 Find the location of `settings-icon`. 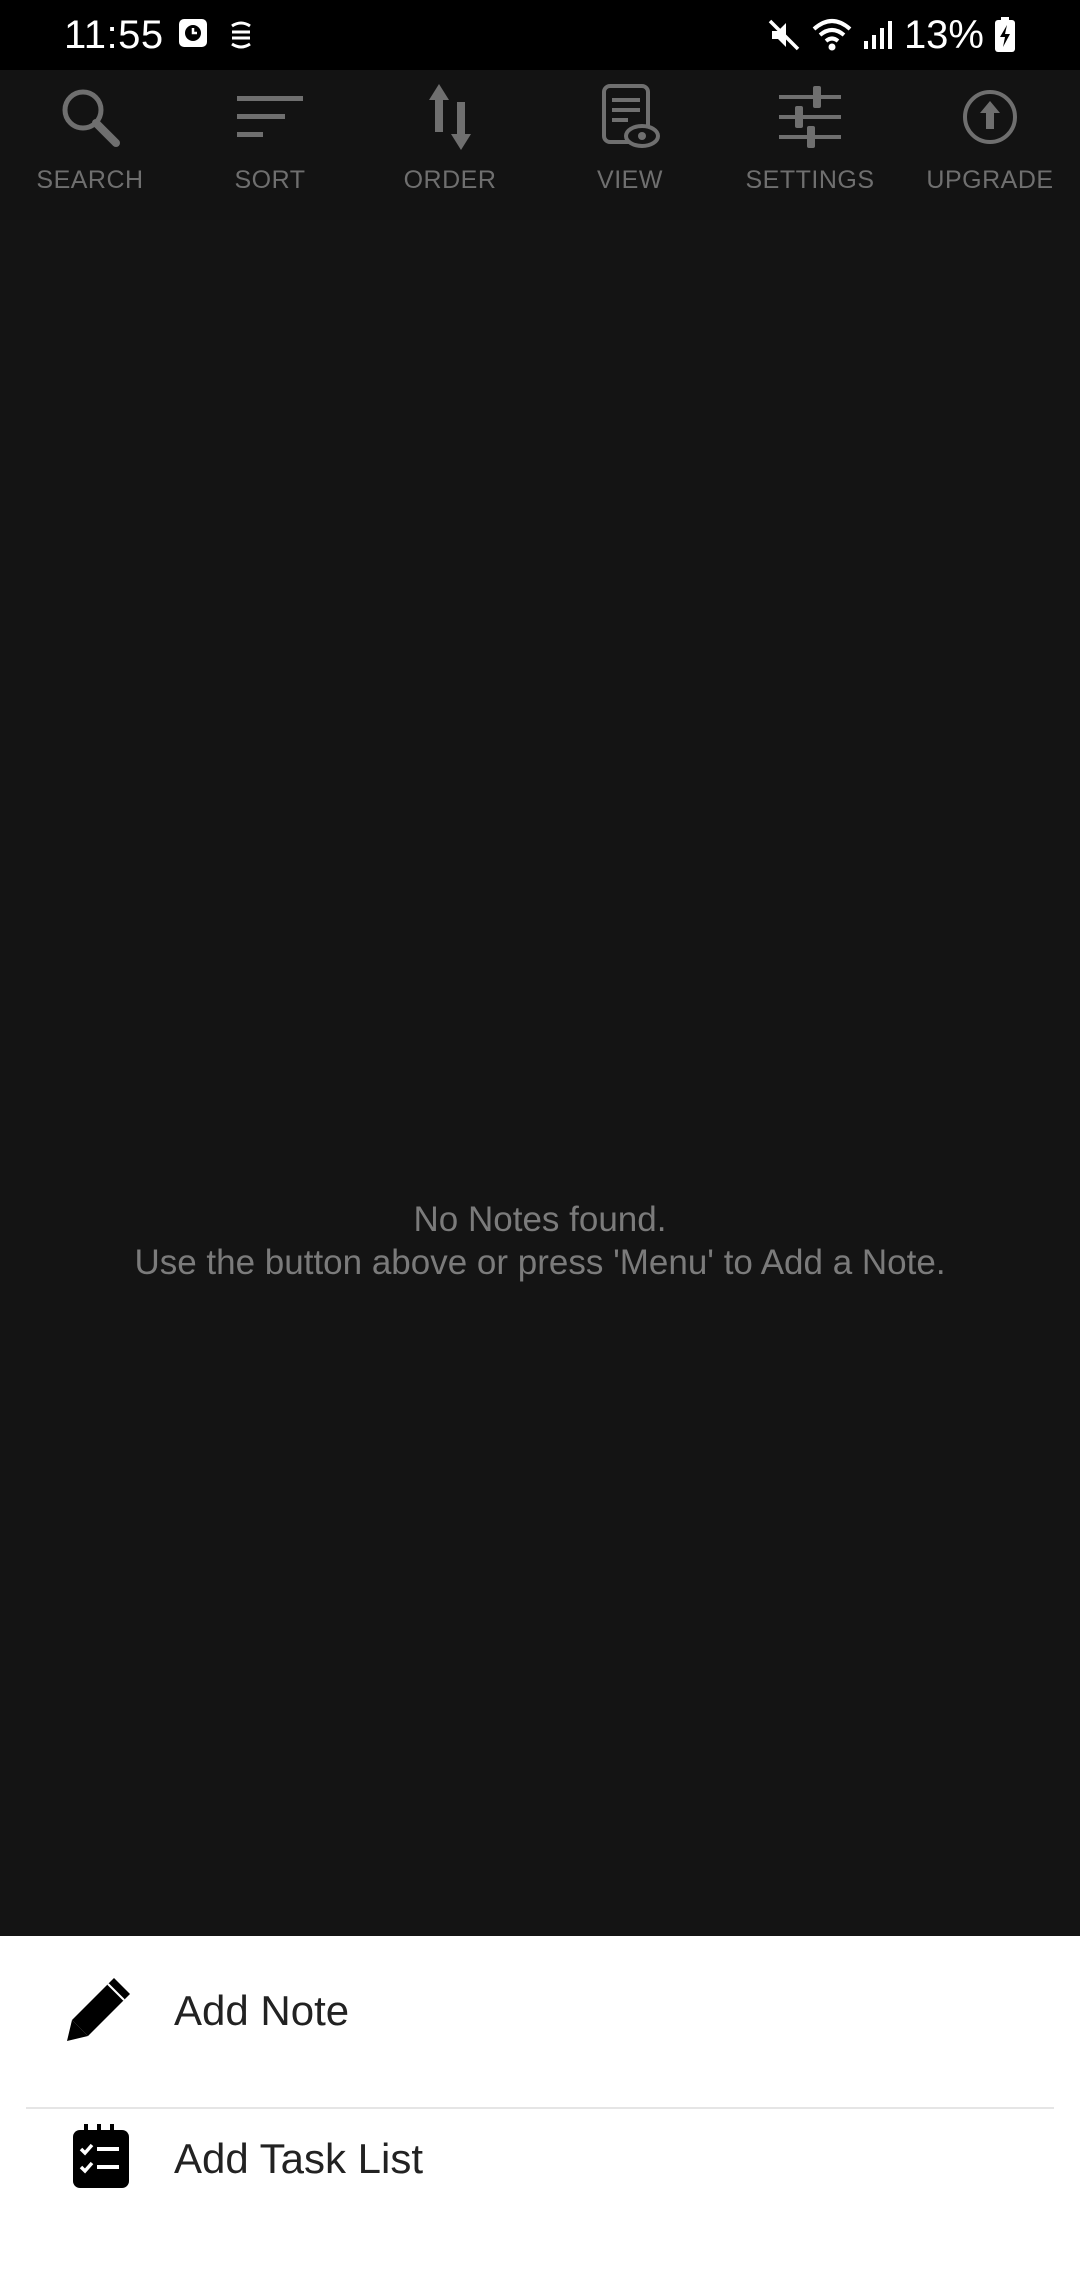

settings-icon is located at coordinates (810, 117).